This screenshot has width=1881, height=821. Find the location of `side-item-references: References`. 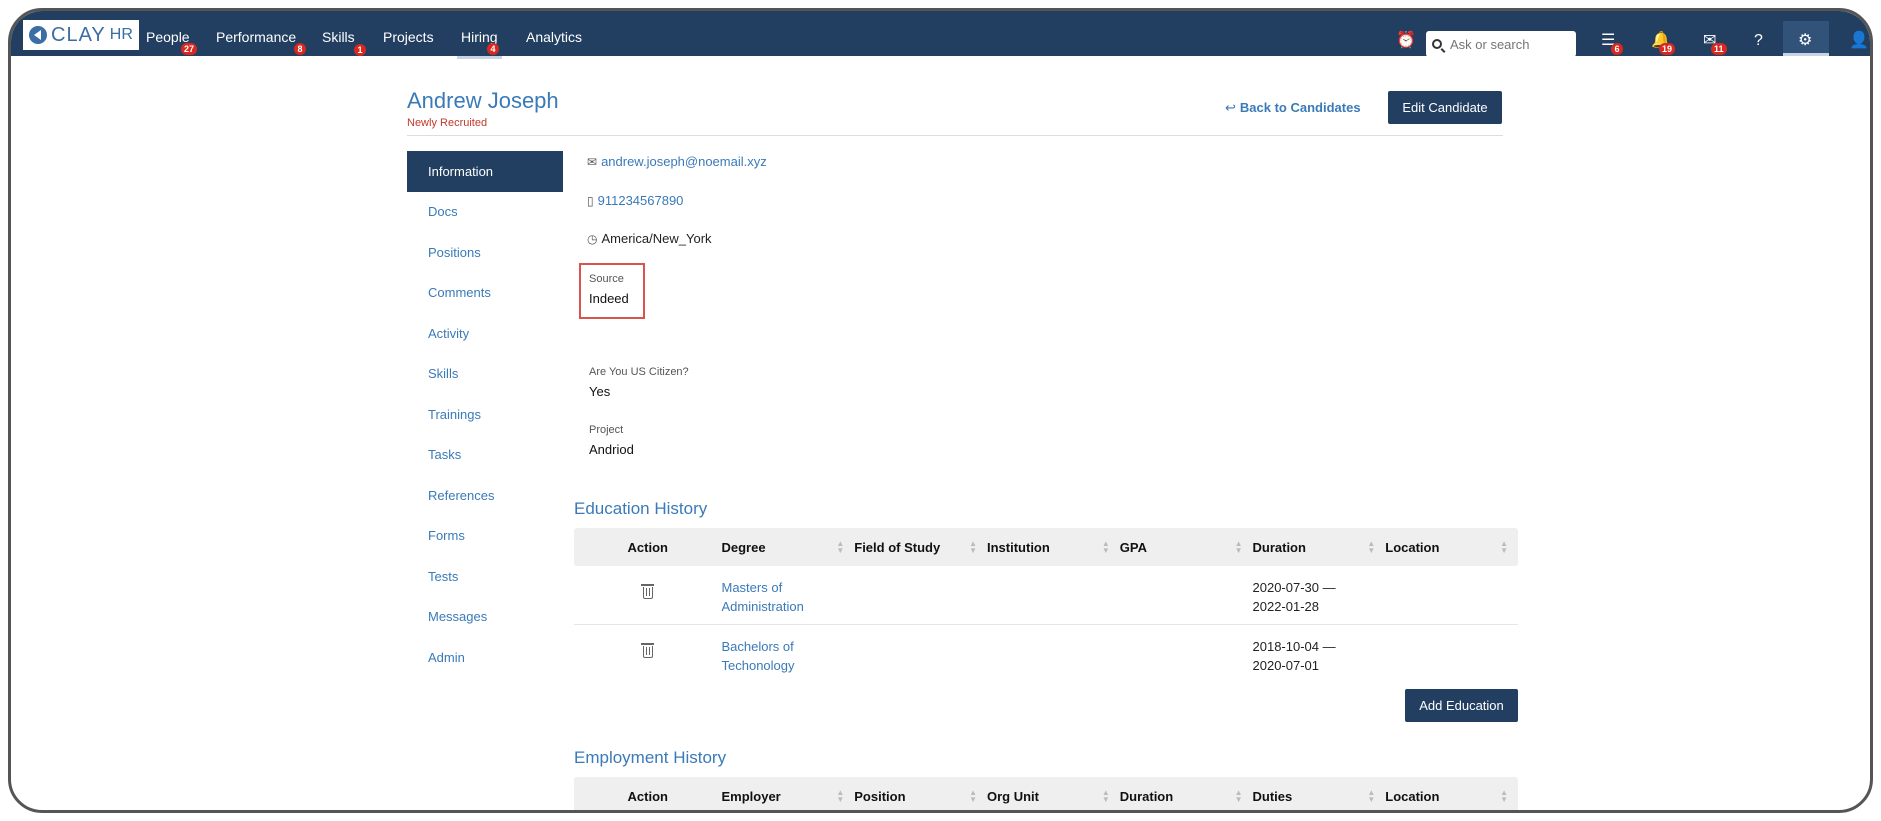

side-item-references: References is located at coordinates (485, 495).